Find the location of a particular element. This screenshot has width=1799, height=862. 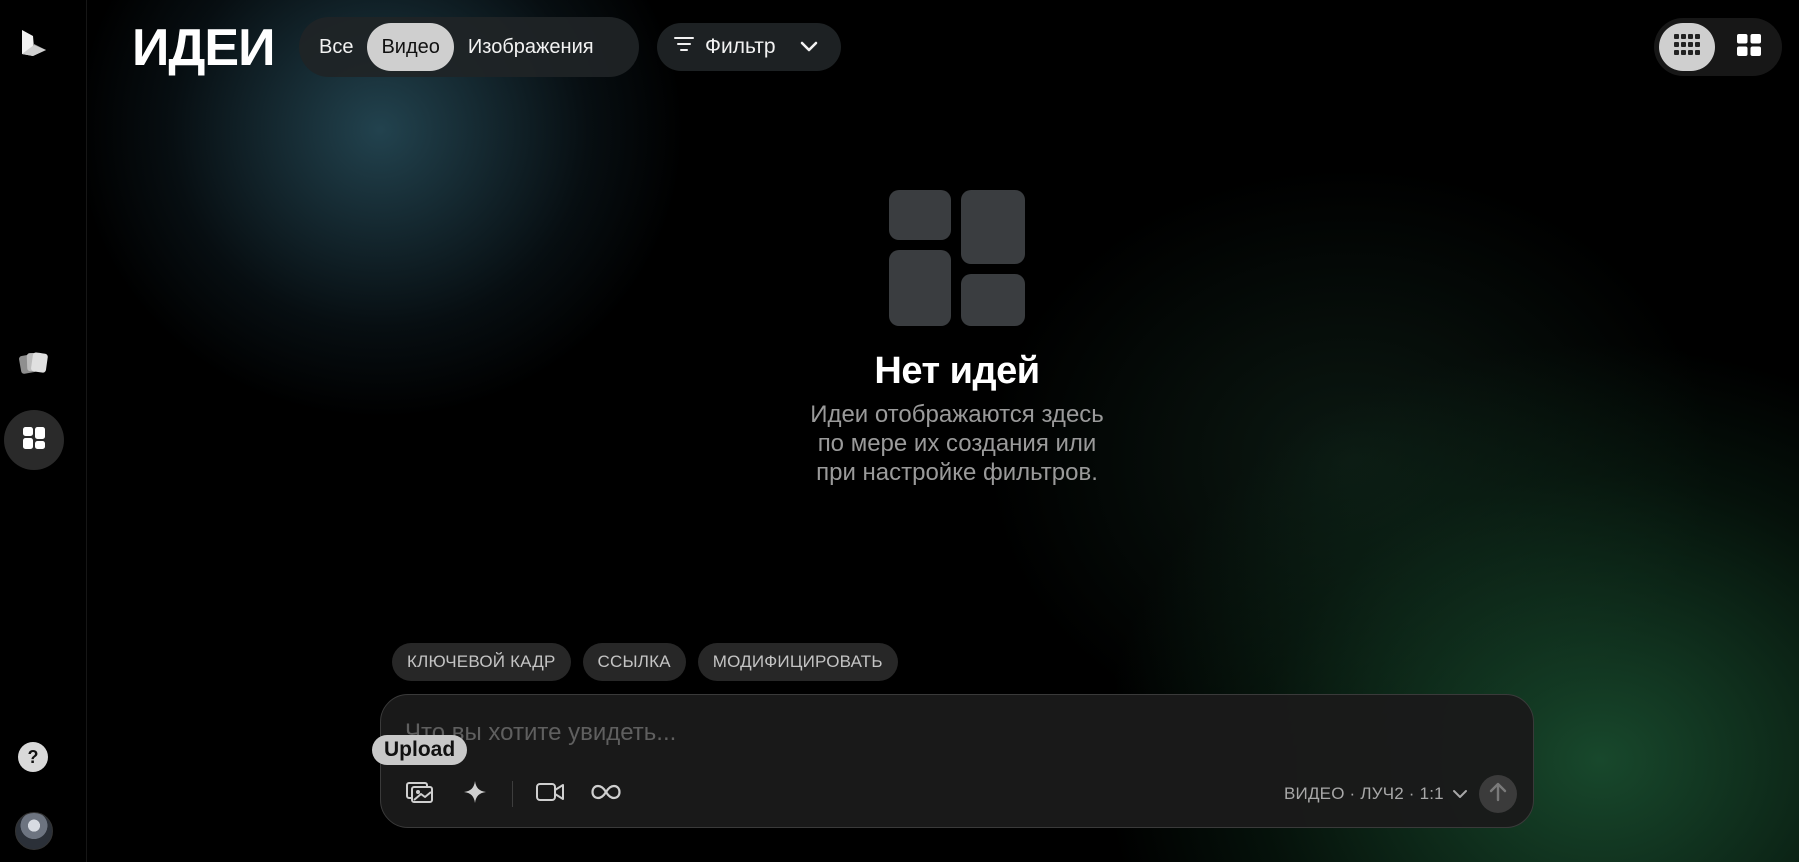

empty-state-line: Идеи отображаются здесь is located at coordinates (957, 414).